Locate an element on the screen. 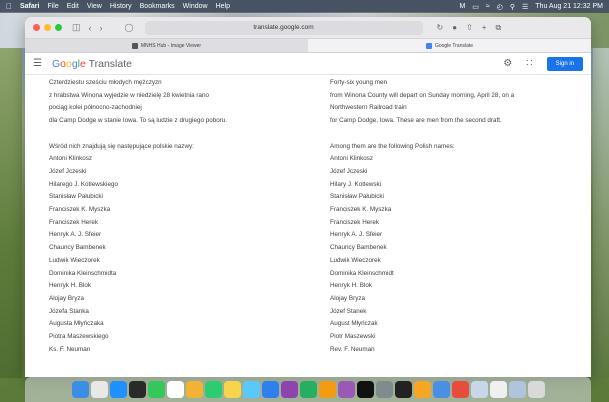 This screenshot has height=402, width=609. source-line: pociąg kolei północno-zachodniej is located at coordinates (95, 108).